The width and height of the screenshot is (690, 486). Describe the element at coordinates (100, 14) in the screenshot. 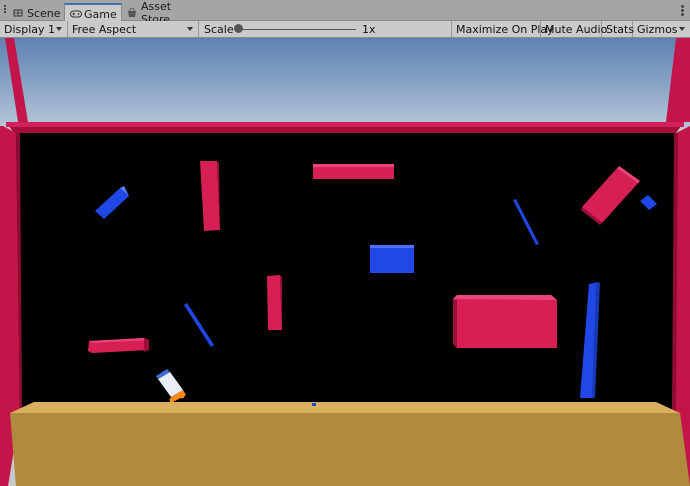

I see `tab-label: Game` at that location.